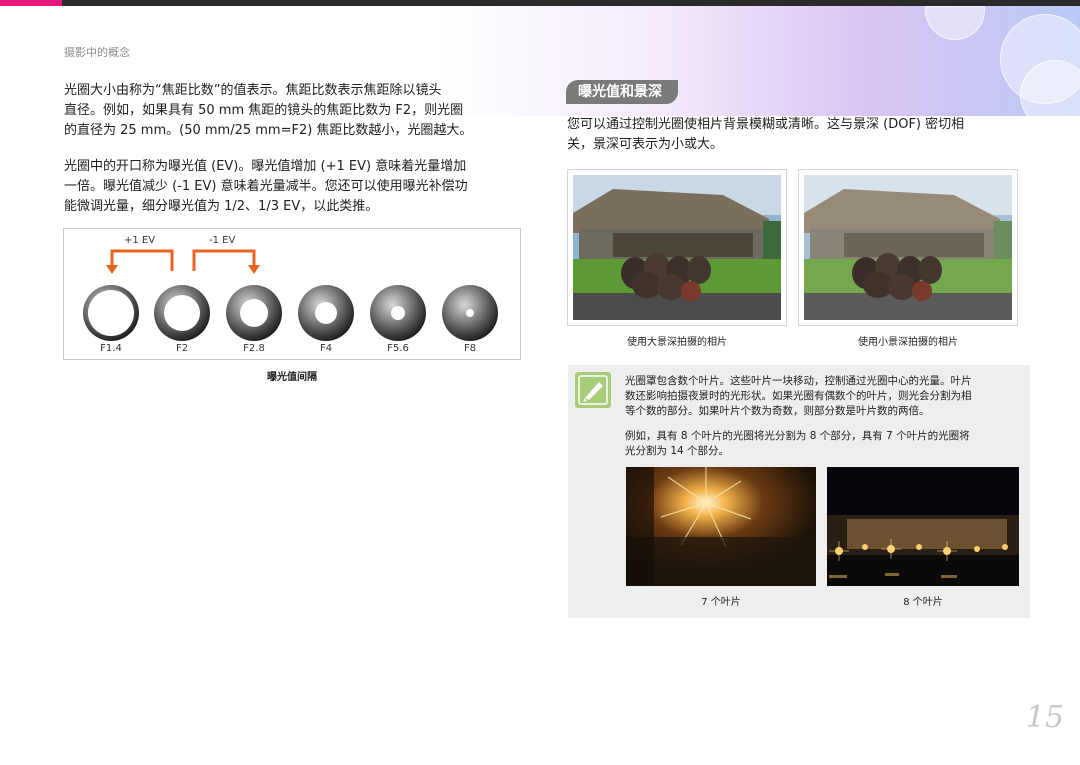 This screenshot has width=1080, height=765. Describe the element at coordinates (1050, 95) in the screenshot. I see `decor-bubble` at that location.